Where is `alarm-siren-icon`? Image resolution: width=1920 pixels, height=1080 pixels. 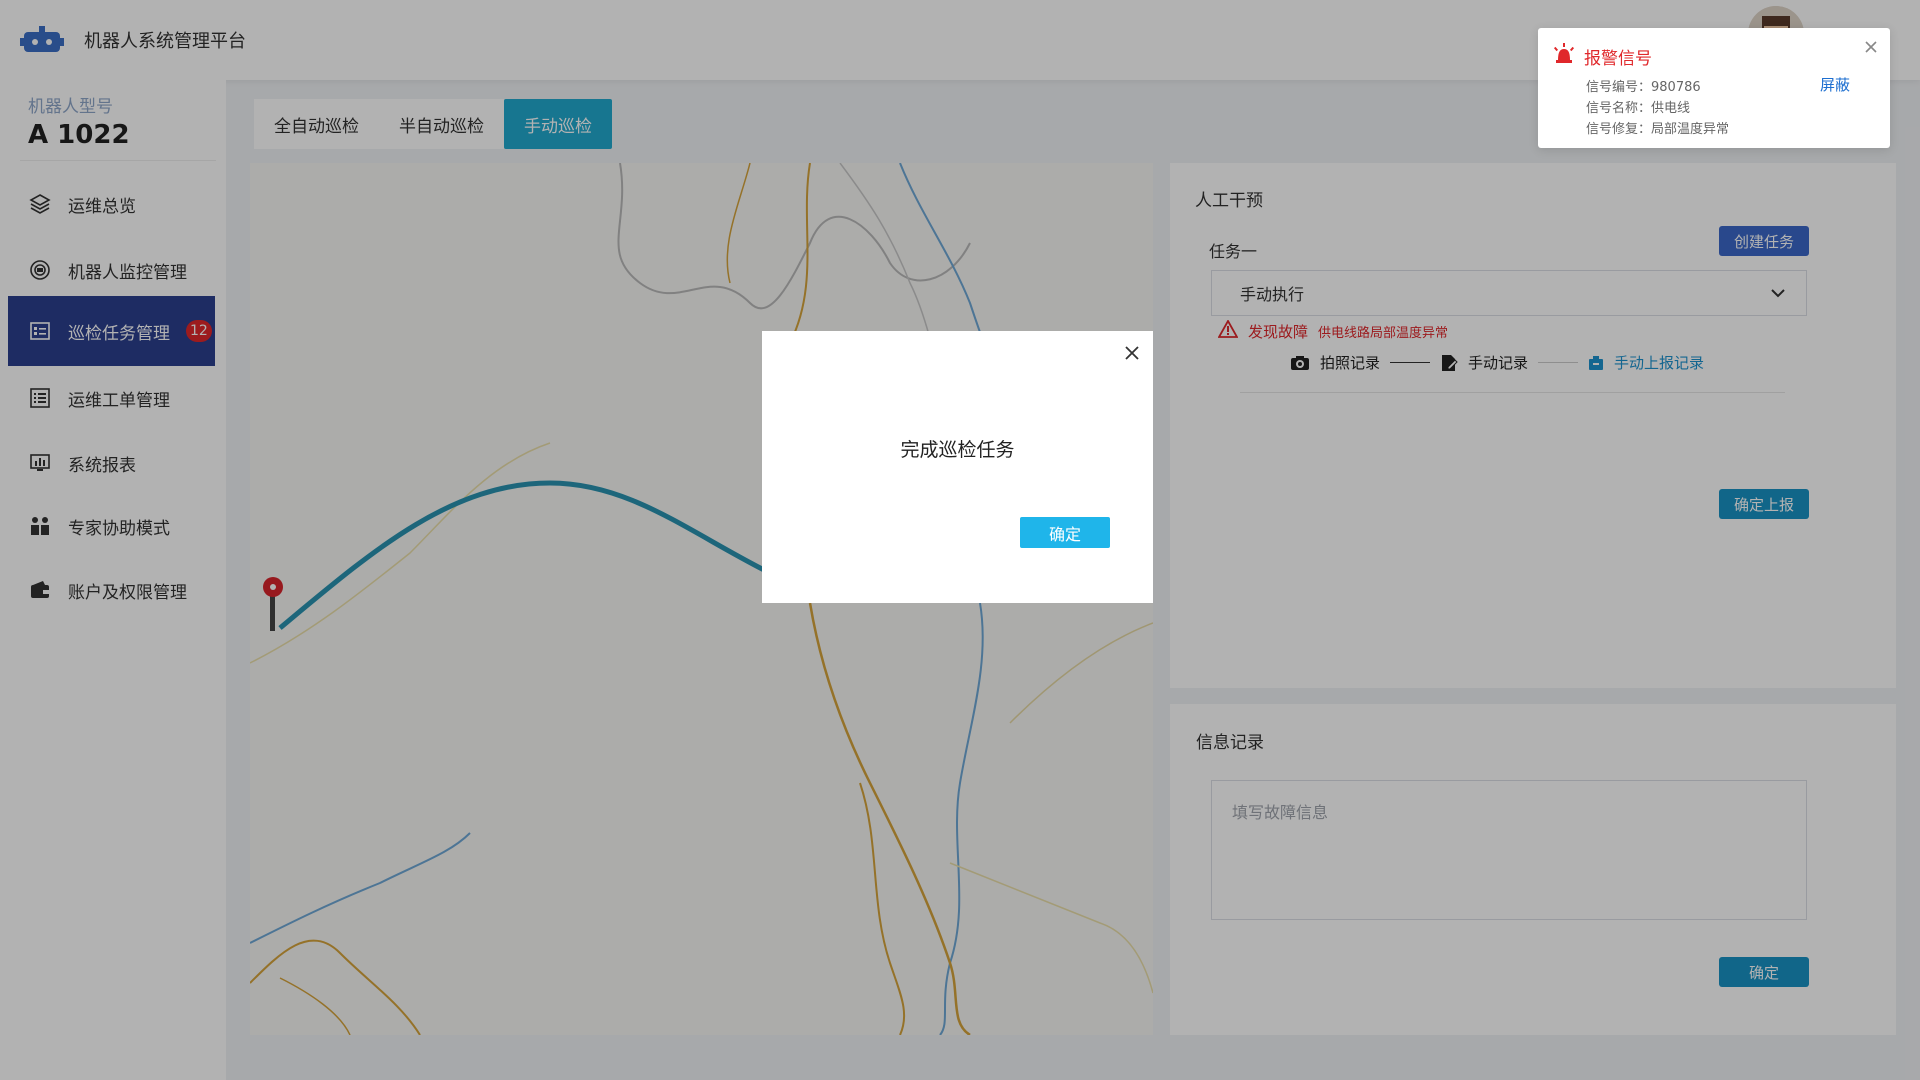
alarm-siren-icon is located at coordinates (1564, 56).